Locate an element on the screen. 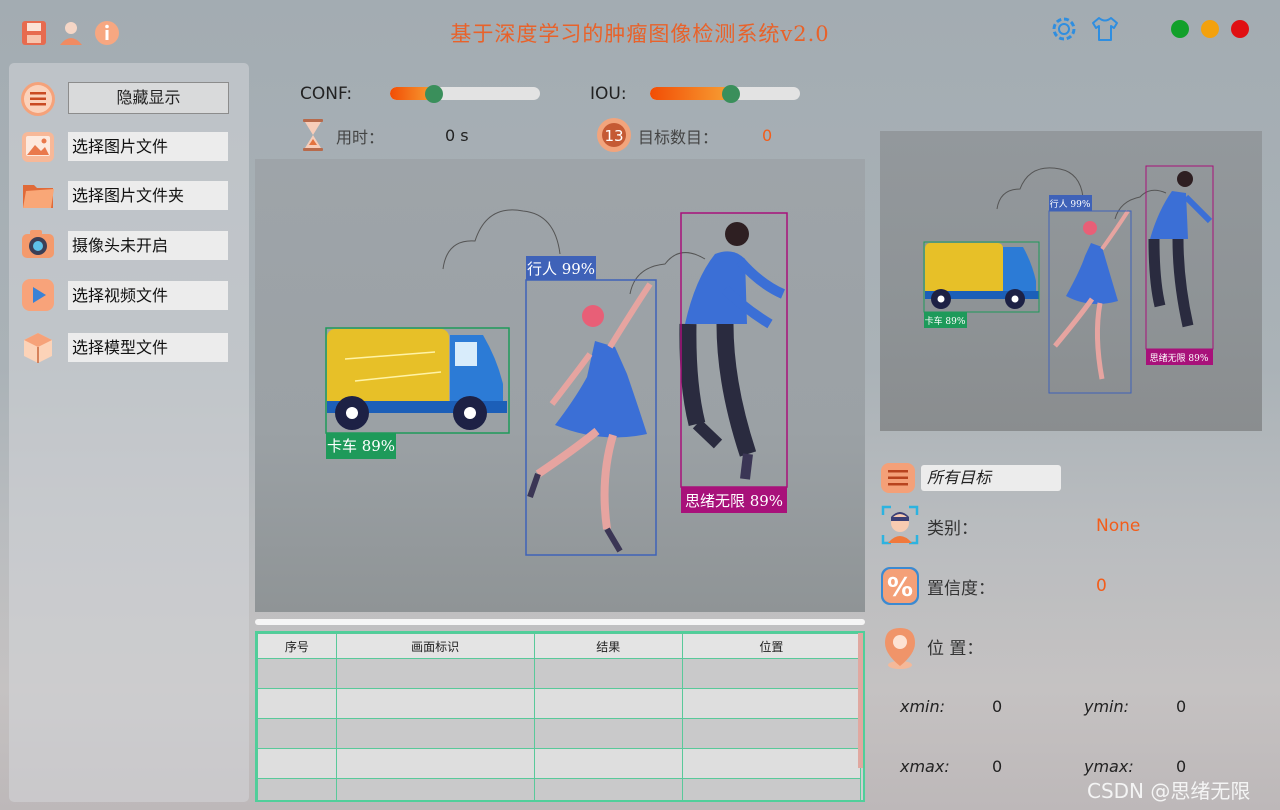 The height and width of the screenshot is (810, 1280). close-button is located at coordinates (1240, 29).